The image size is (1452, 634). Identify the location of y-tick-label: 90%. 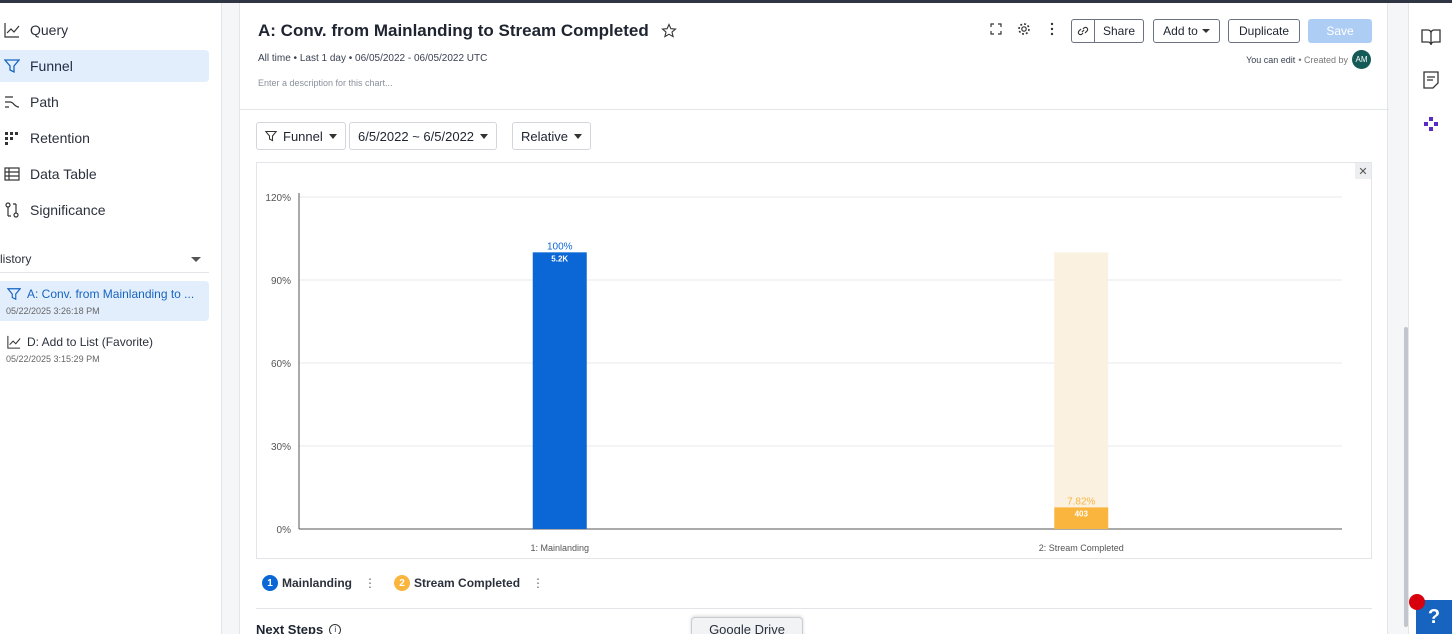
(281, 281).